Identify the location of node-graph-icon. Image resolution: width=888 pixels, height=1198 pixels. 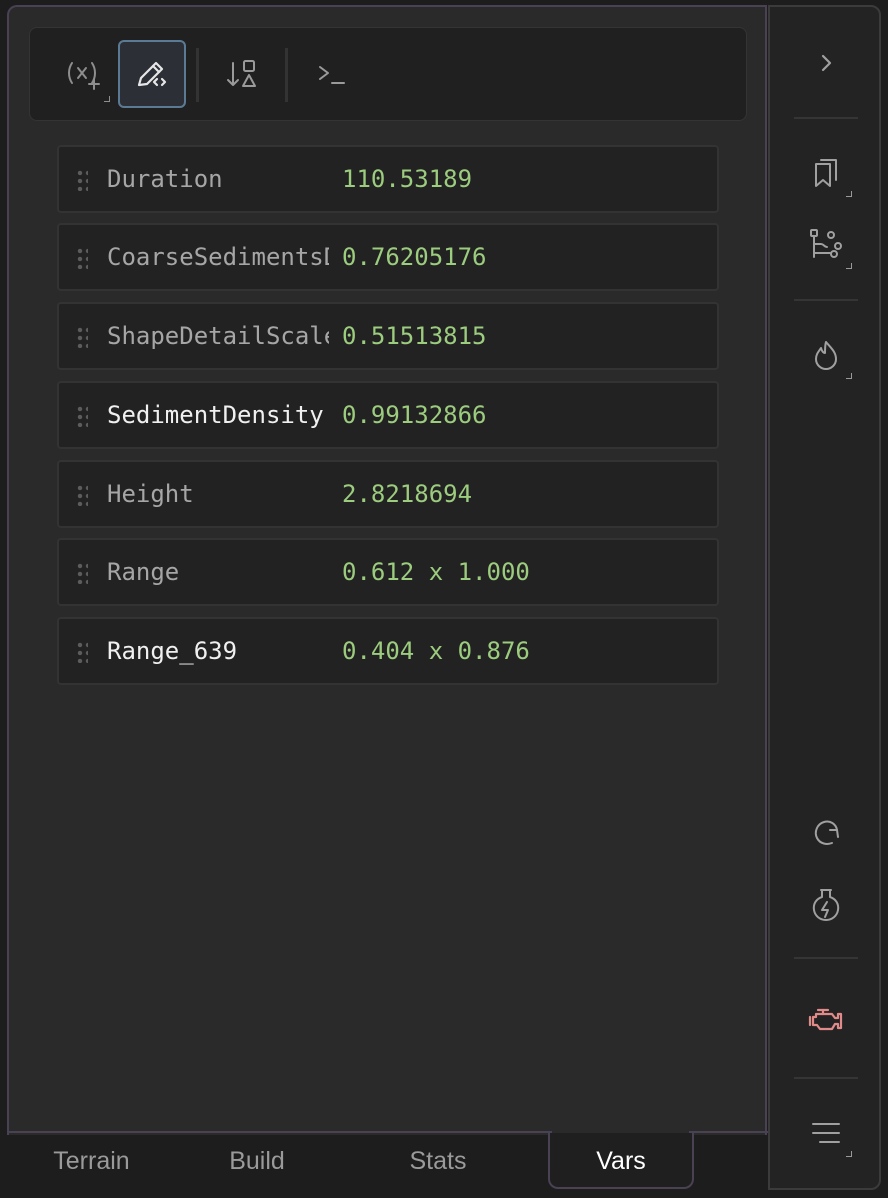
(826, 245).